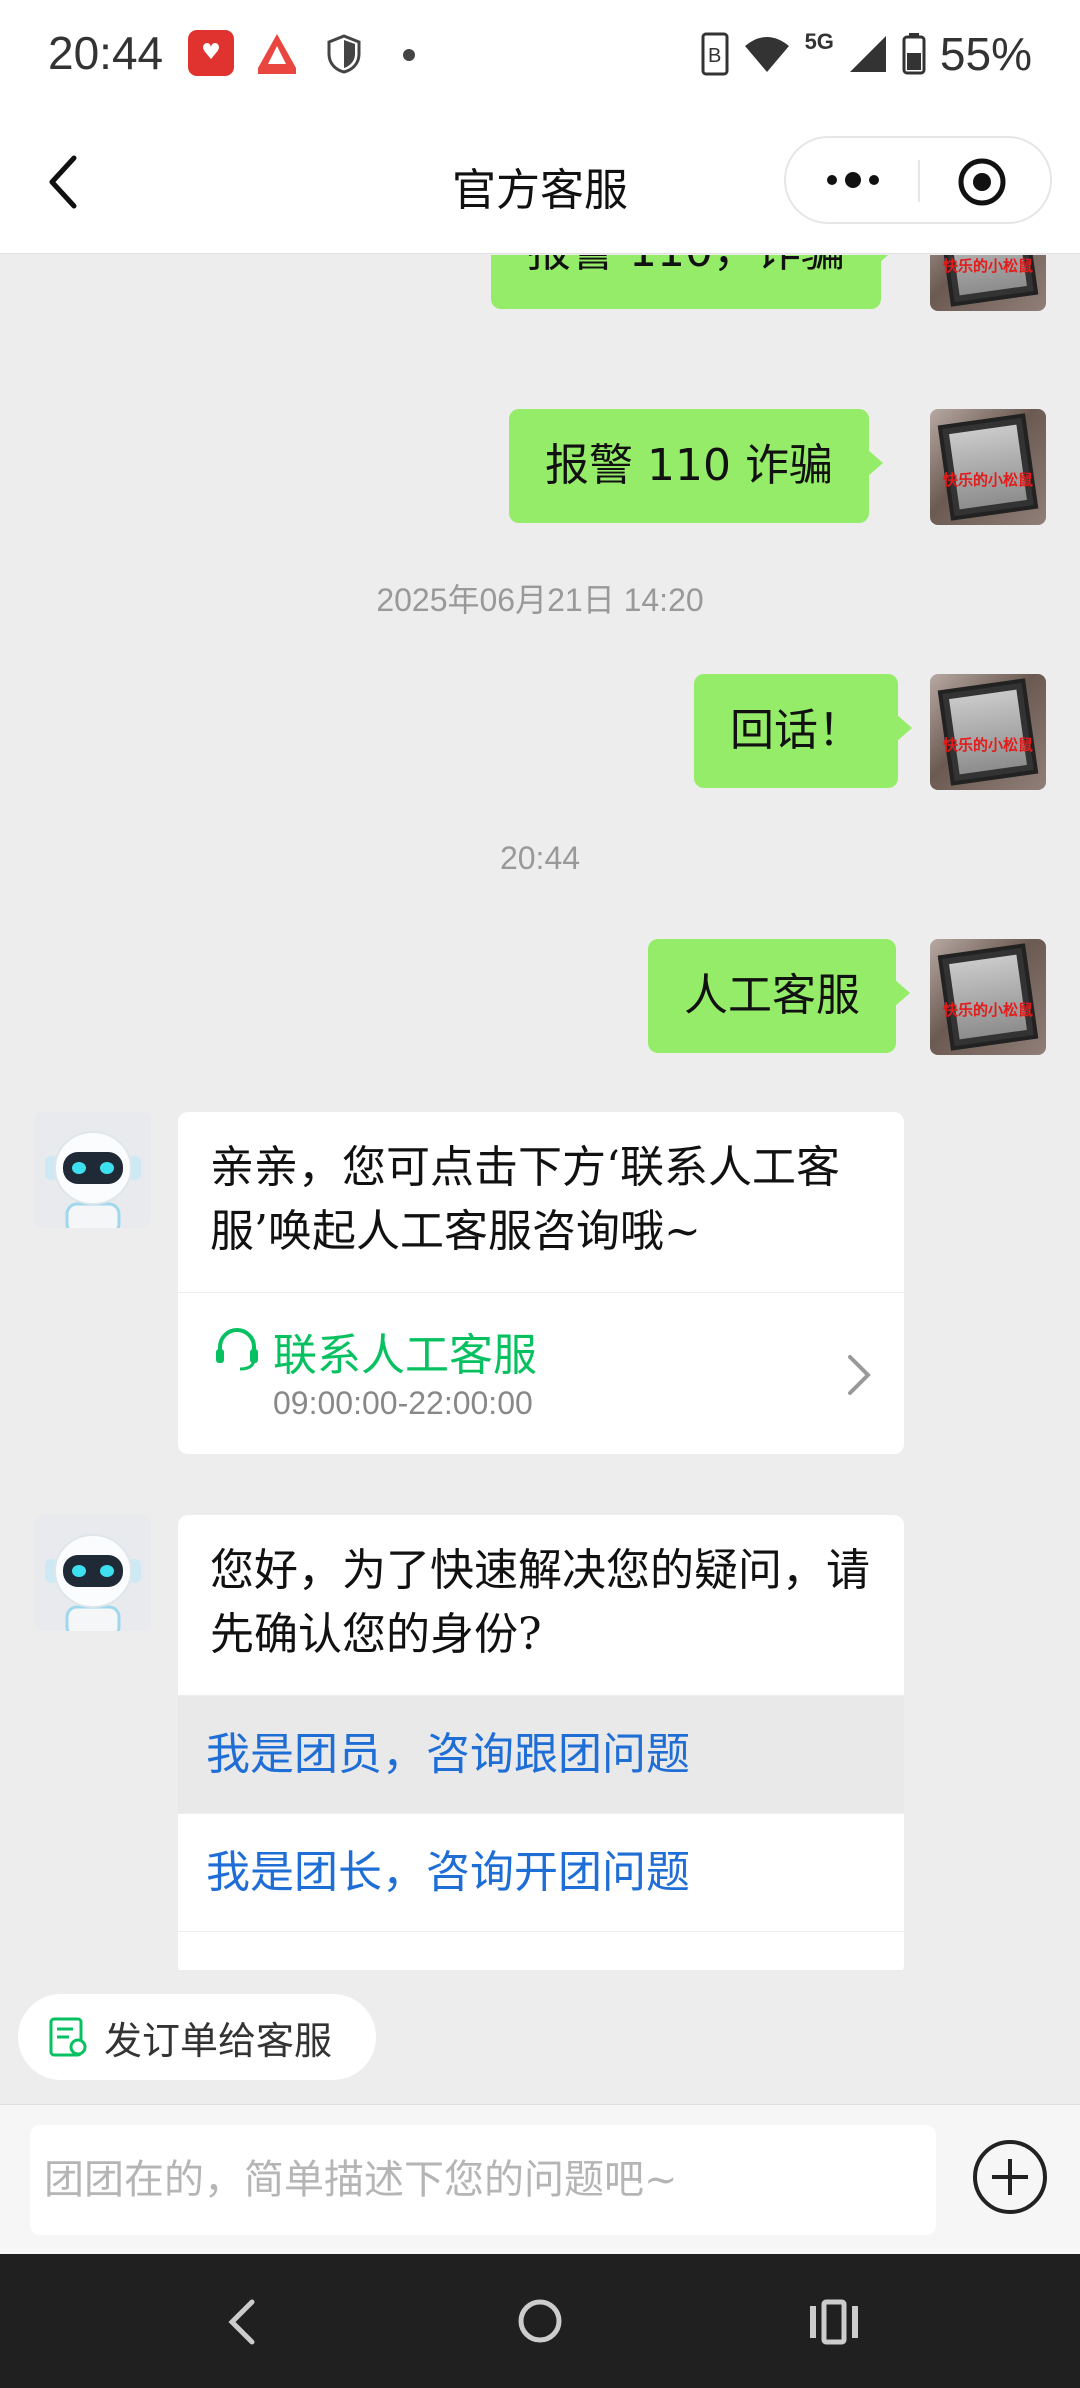 Image resolution: width=1080 pixels, height=2388 pixels. Describe the element at coordinates (405, 1355) in the screenshot. I see `link-title: 联系人工客服` at that location.